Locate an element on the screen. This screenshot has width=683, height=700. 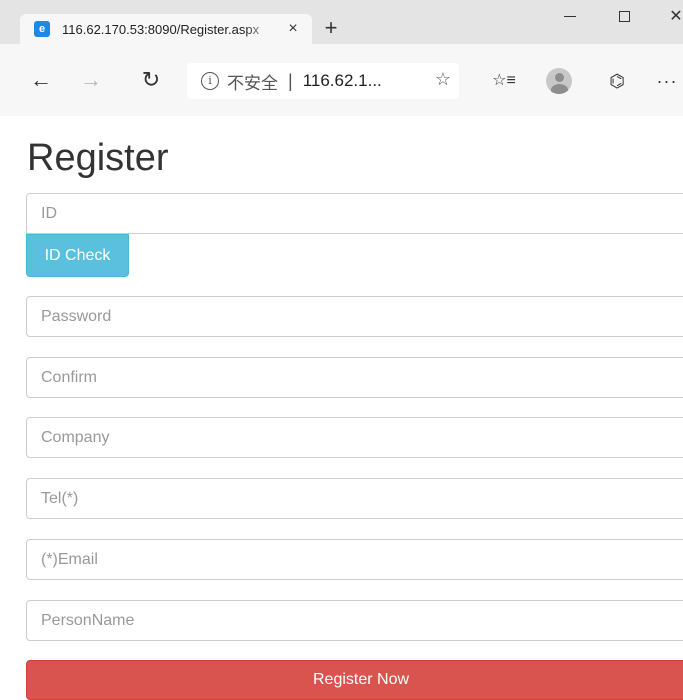
minimize-icon is located at coordinates (570, 17).